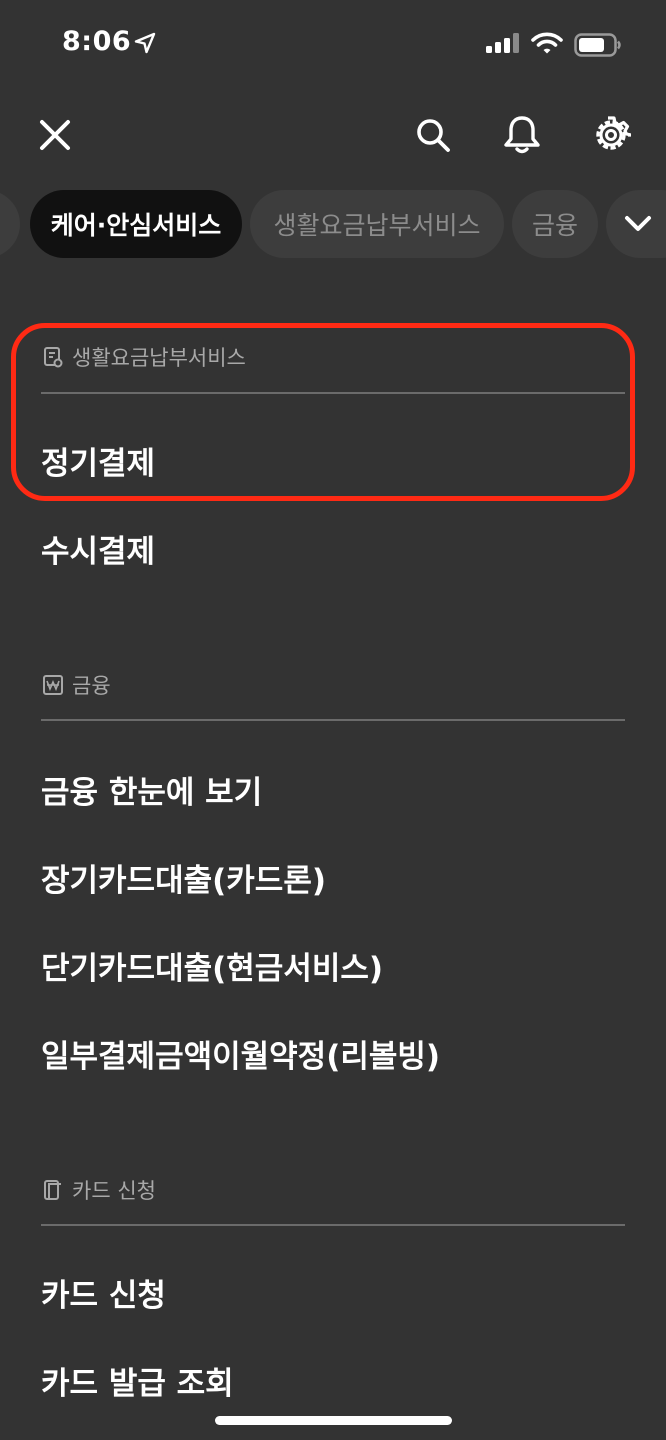 The height and width of the screenshot is (1440, 666). I want to click on tab-previous, so click(10, 224).